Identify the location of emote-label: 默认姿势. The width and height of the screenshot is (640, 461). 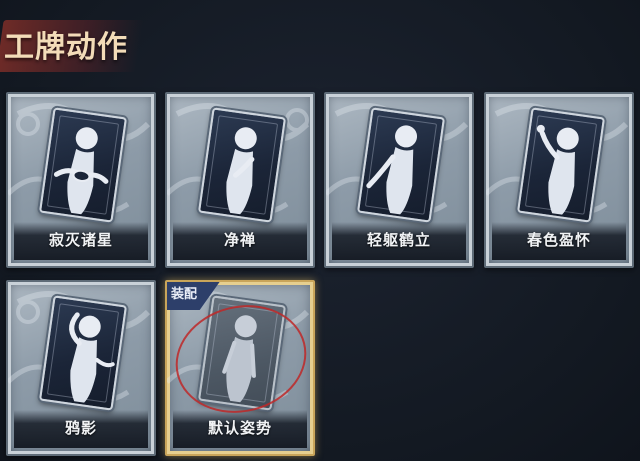
(239, 428).